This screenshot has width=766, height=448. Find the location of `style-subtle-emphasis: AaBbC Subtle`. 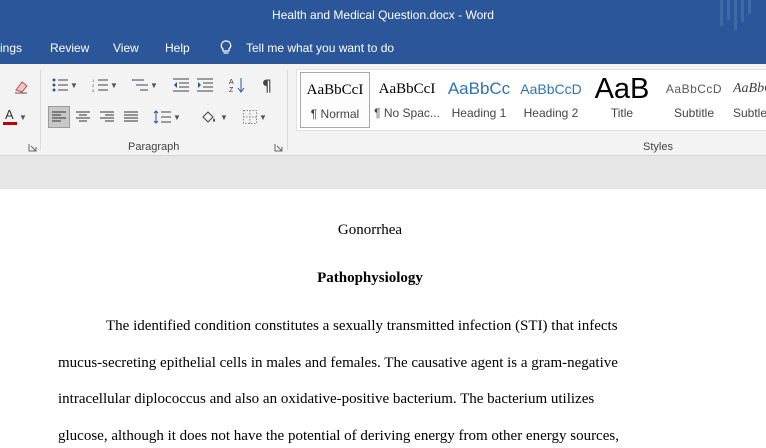

style-subtle-emphasis: AaBbC Subtle is located at coordinates (749, 100).